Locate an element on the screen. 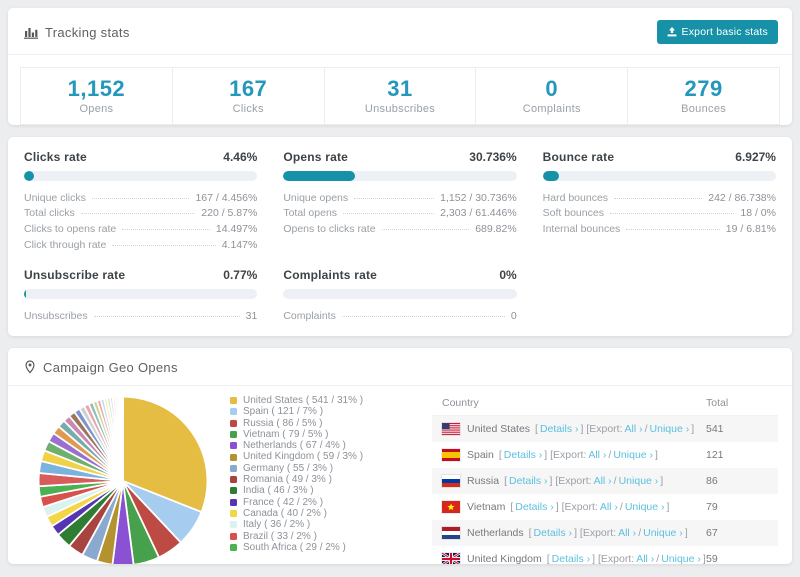 The width and height of the screenshot is (800, 577). stat-value: 31 is located at coordinates (400, 88).